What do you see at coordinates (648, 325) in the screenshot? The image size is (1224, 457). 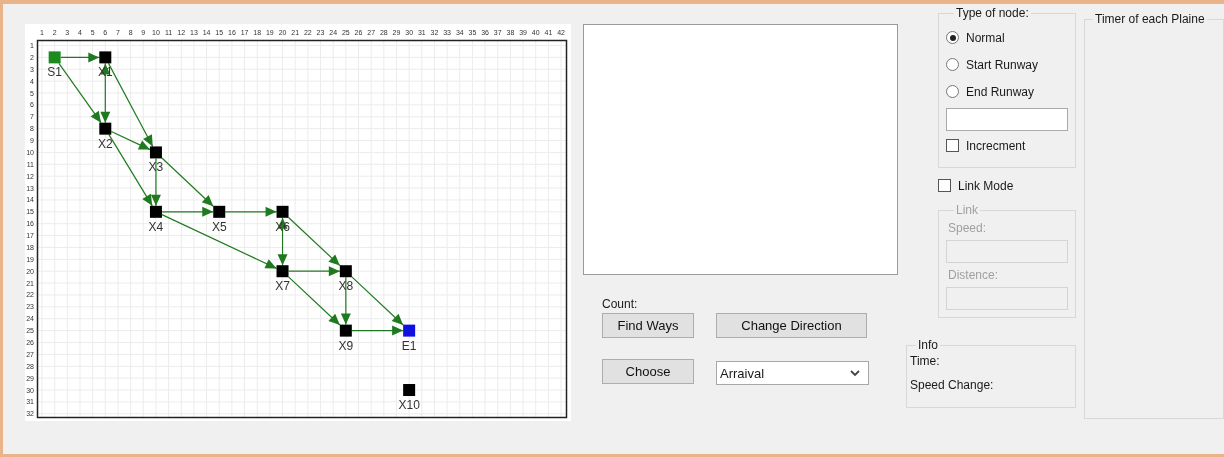 I see `find-ways-button: Find Ways` at bounding box center [648, 325].